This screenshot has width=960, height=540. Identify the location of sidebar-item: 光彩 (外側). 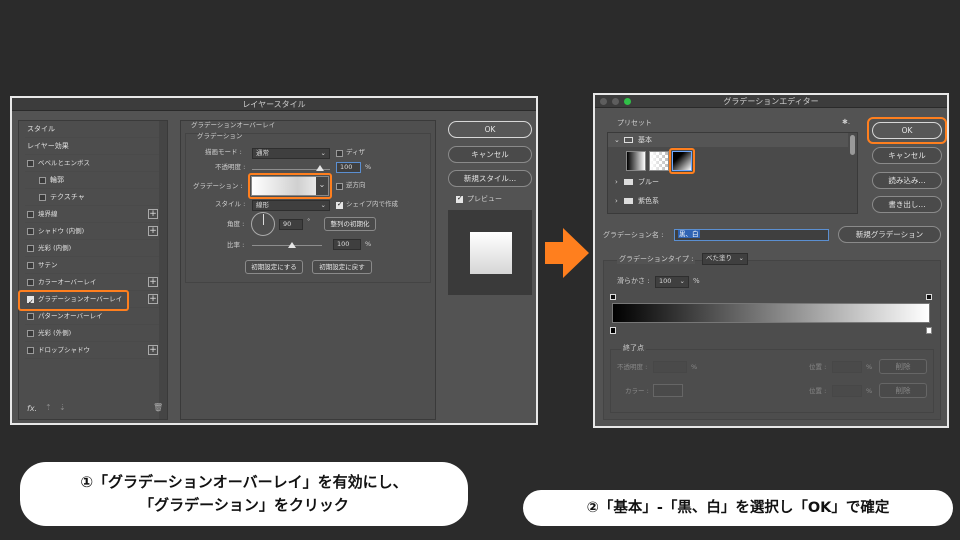
(94, 333).